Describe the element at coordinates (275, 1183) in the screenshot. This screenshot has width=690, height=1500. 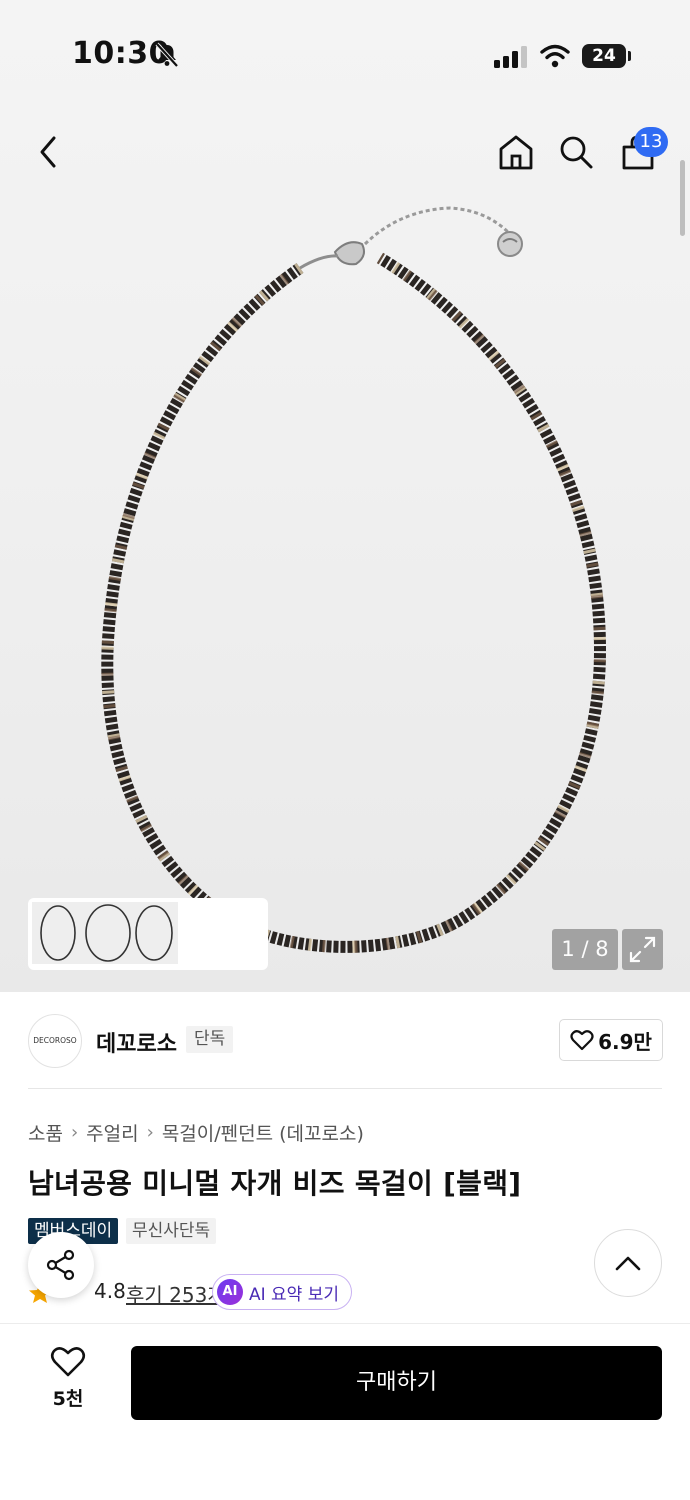
I see `product-title: 남녀공용 미니멀 자개 비즈 목걸이 [블랙]` at that location.